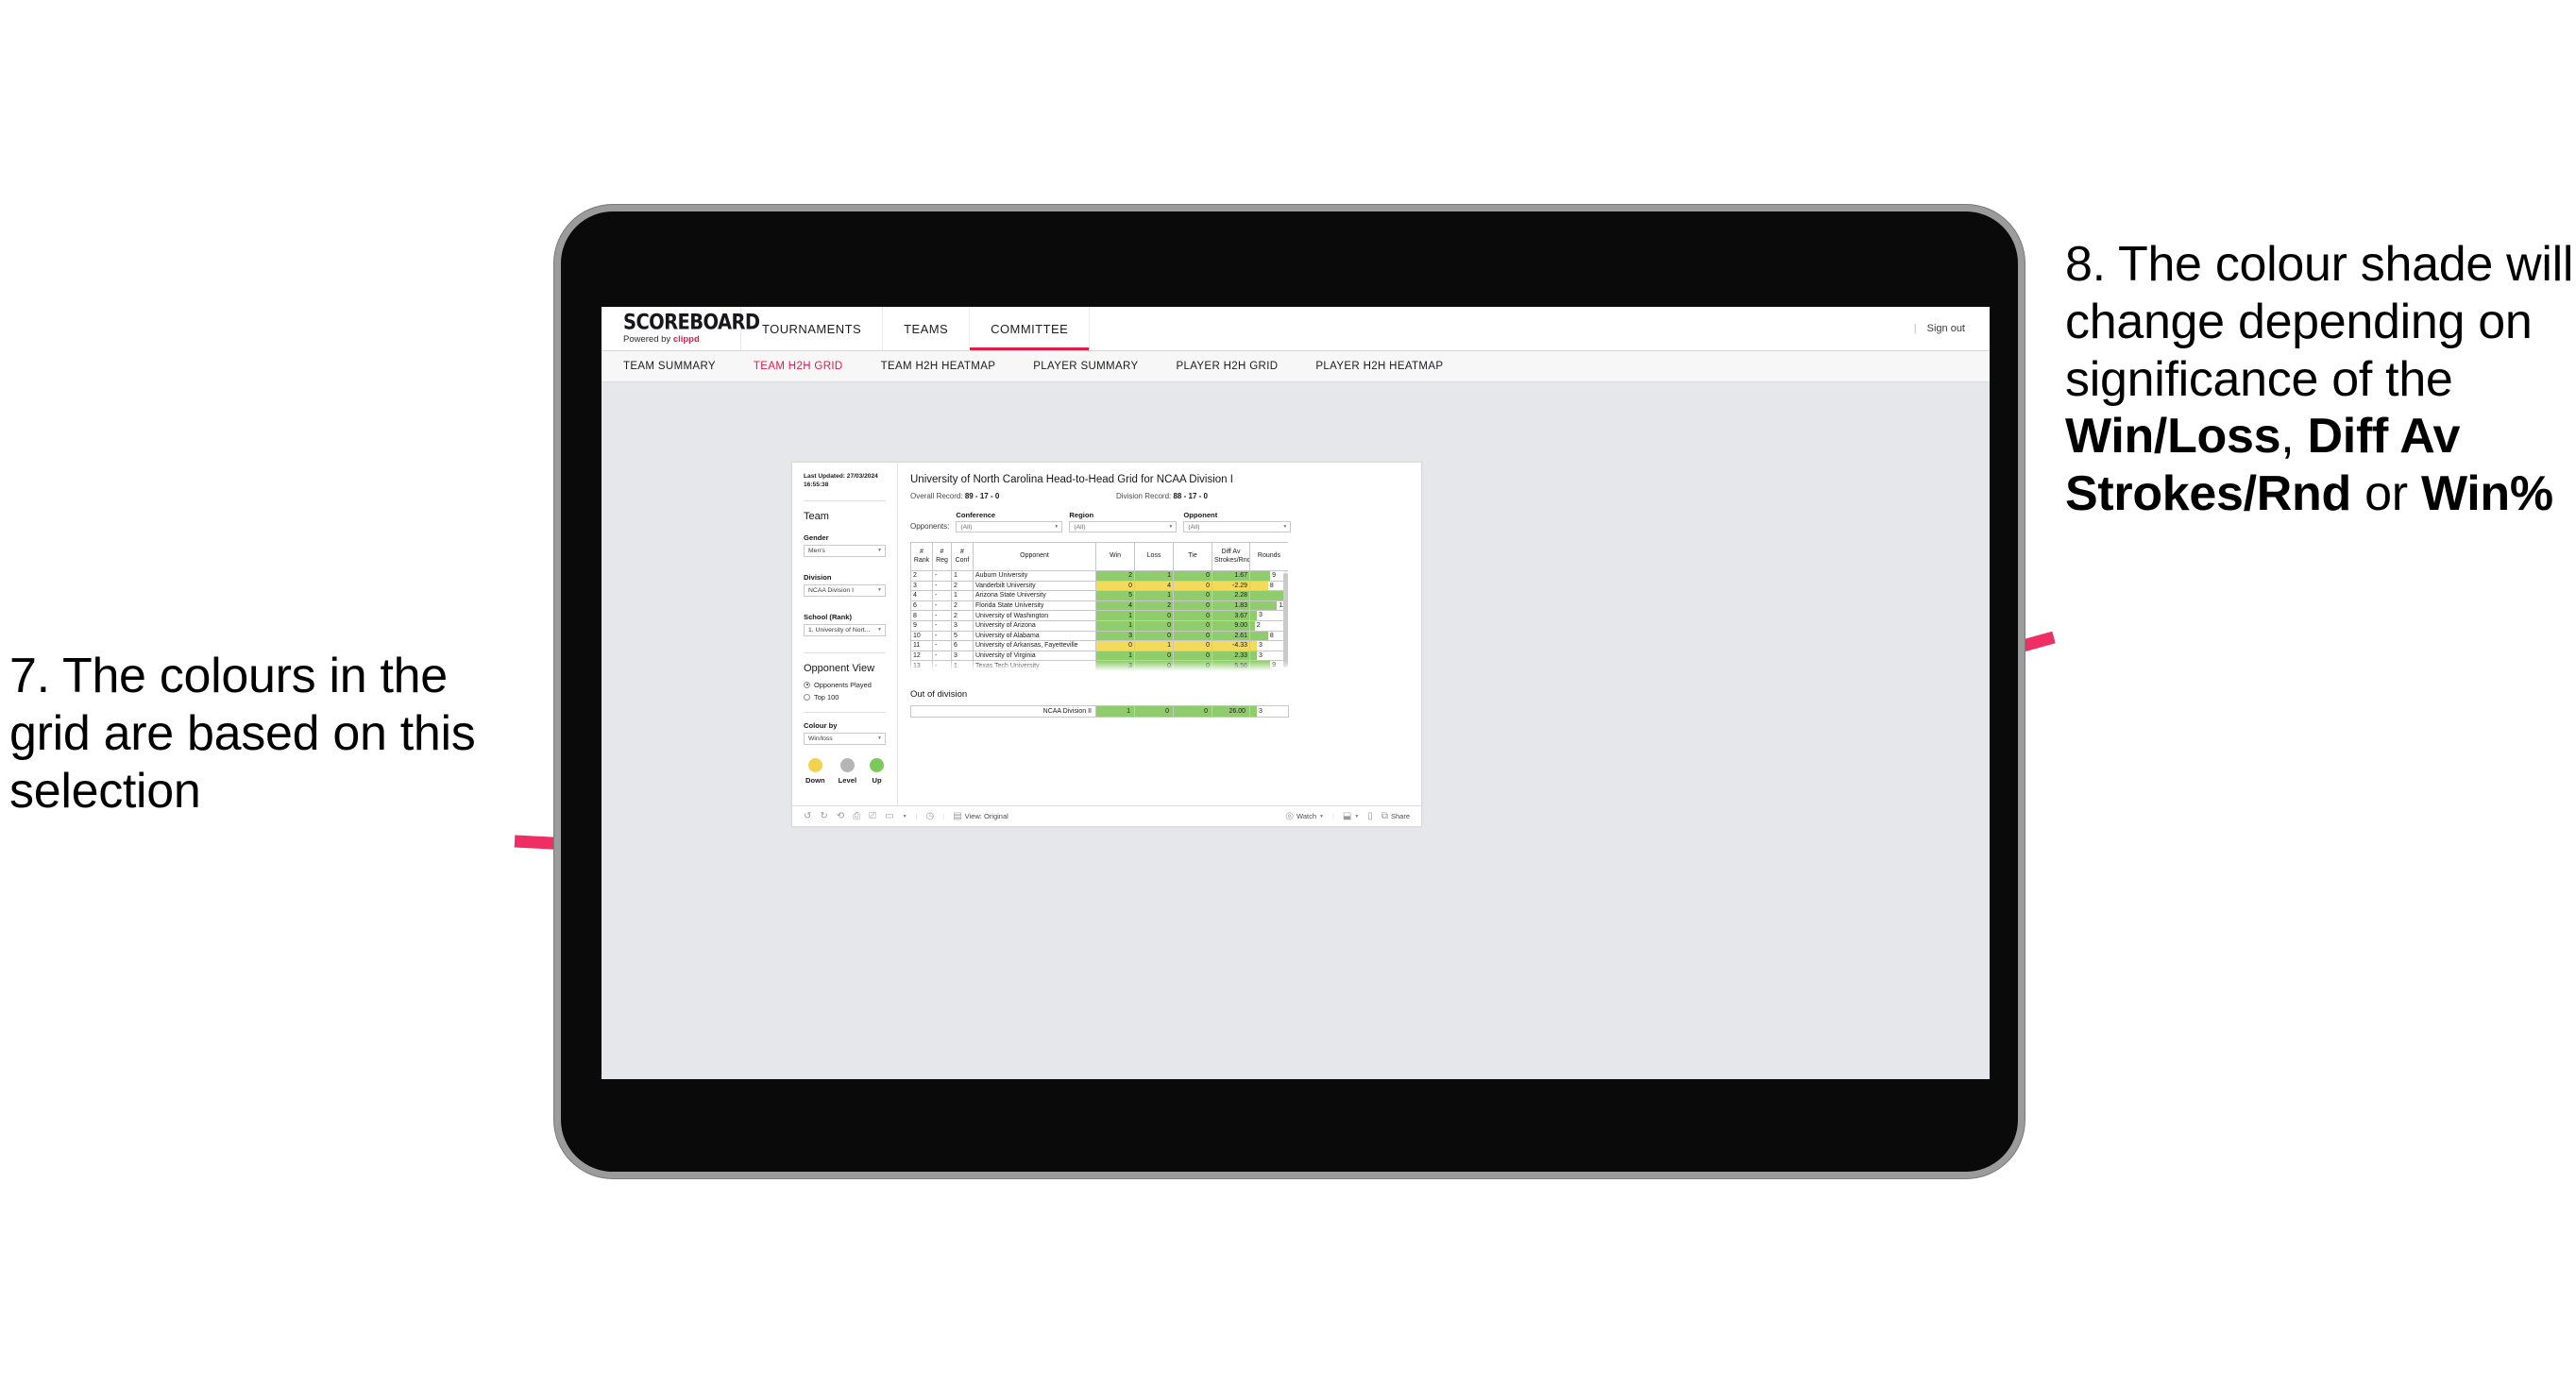 Image resolution: width=2576 pixels, height=1386 pixels. What do you see at coordinates (1115, 625) in the screenshot?
I see `cell-win: 1` at bounding box center [1115, 625].